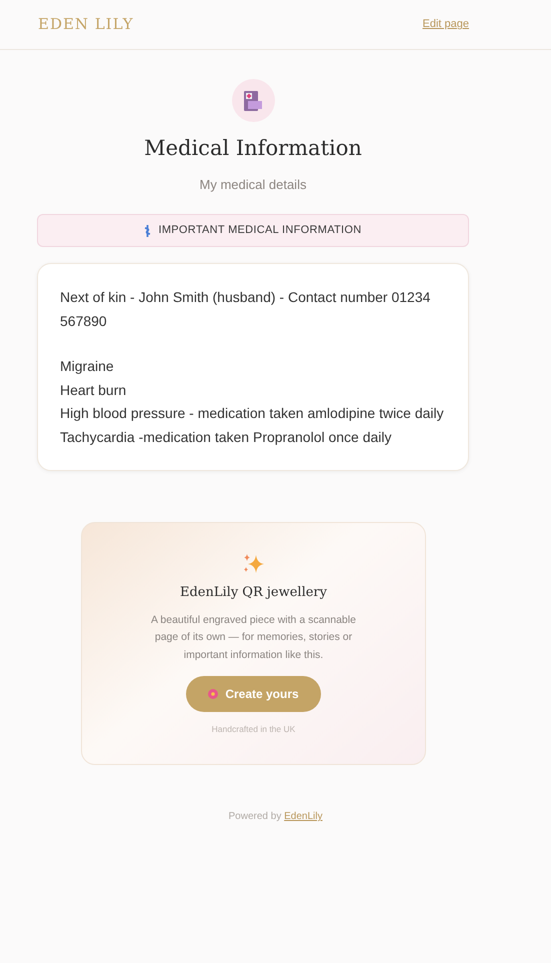 The image size is (551, 963). What do you see at coordinates (253, 637) in the screenshot?
I see `promo-description: A beautiful engraved piece with a scannable page of its own — for memories, stories or important information like this.` at bounding box center [253, 637].